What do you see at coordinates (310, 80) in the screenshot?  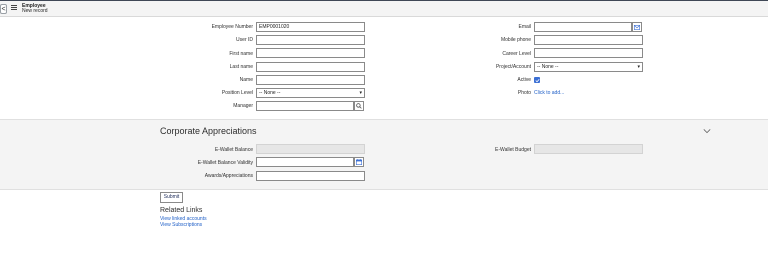 I see `name-field` at bounding box center [310, 80].